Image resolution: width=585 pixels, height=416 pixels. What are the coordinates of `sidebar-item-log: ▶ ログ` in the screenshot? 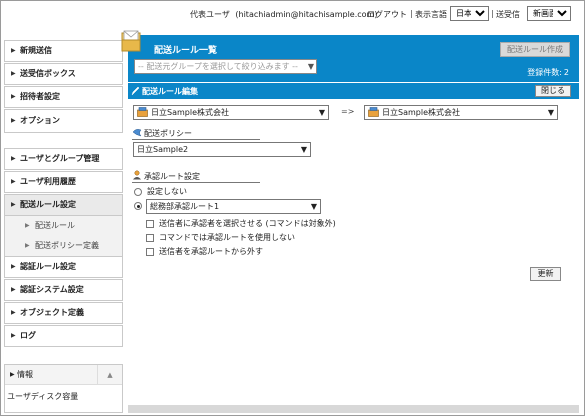 It's located at (63, 336).